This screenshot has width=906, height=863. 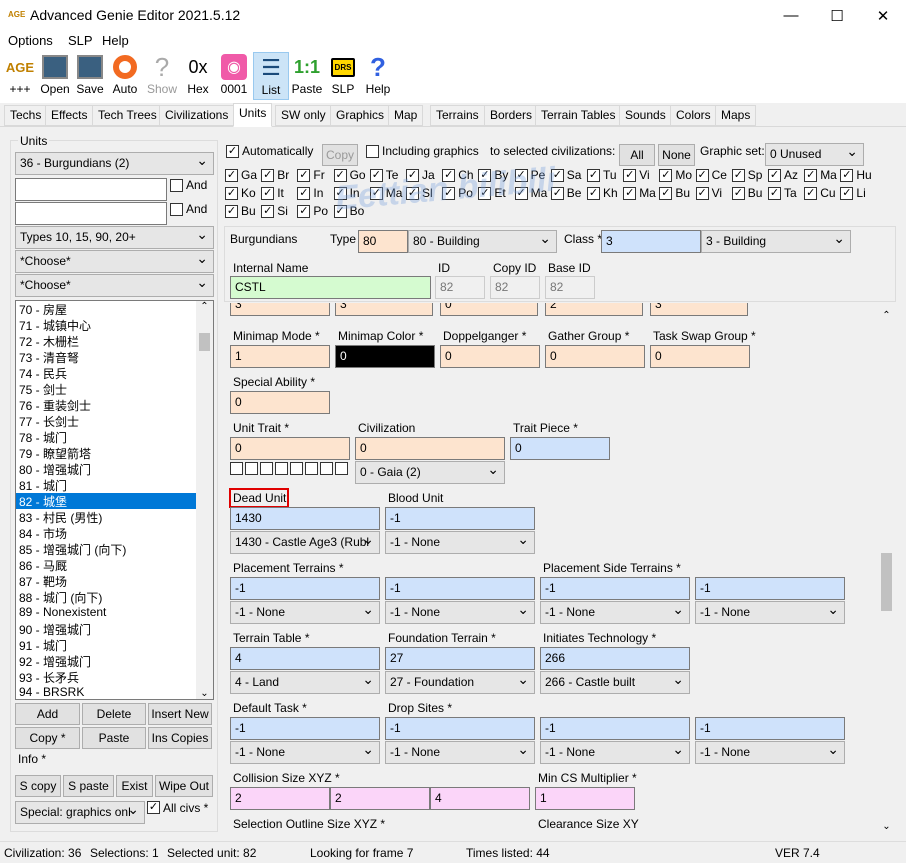 What do you see at coordinates (883, 15) in the screenshot?
I see `close-button: ✕` at bounding box center [883, 15].